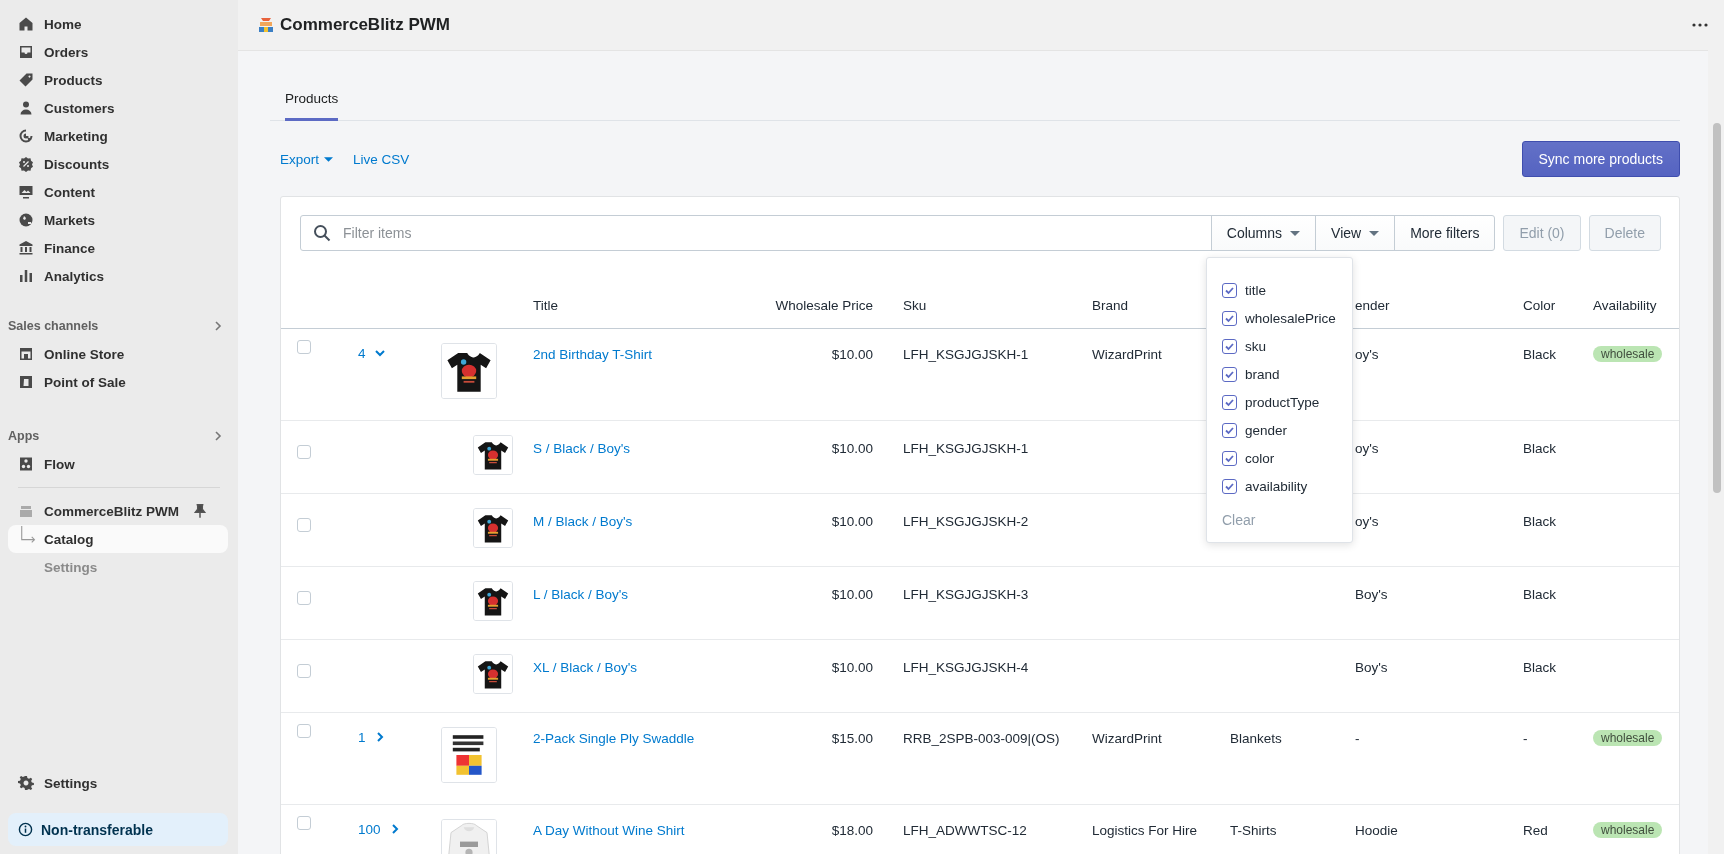 This screenshot has height=854, width=1724. Describe the element at coordinates (118, 52) in the screenshot. I see `sidebar-item: Orders` at that location.